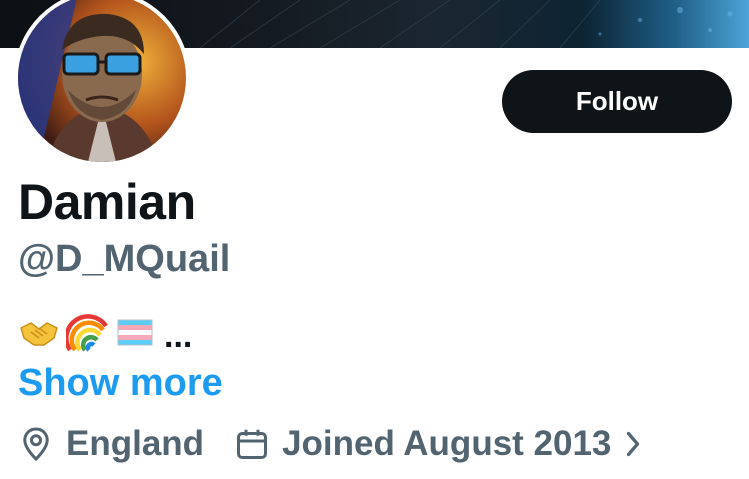  What do you see at coordinates (87, 333) in the screenshot?
I see `rainbow-emoji` at bounding box center [87, 333].